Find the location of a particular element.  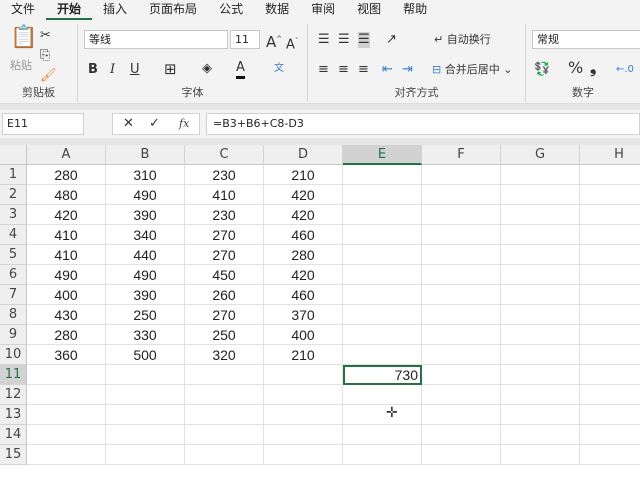

wrap-text-button: ↵ 自动换行 is located at coordinates (462, 40).